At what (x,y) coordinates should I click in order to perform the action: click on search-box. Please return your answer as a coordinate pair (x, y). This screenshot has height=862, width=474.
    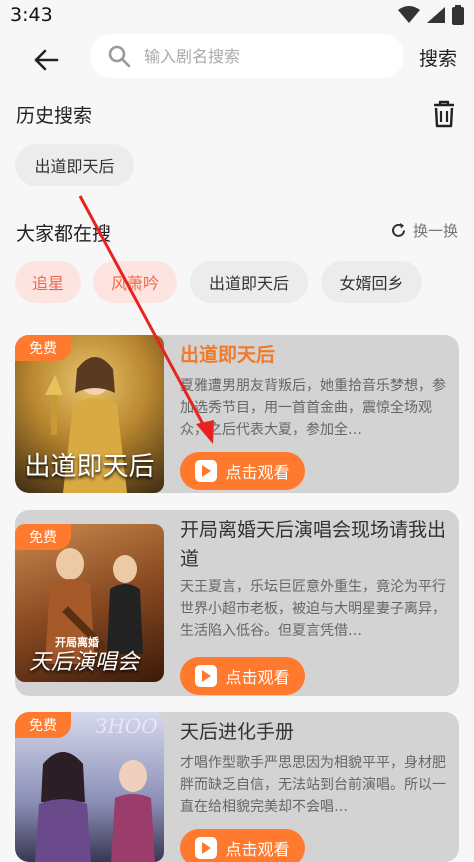
    Looking at the image, I should click on (247, 56).